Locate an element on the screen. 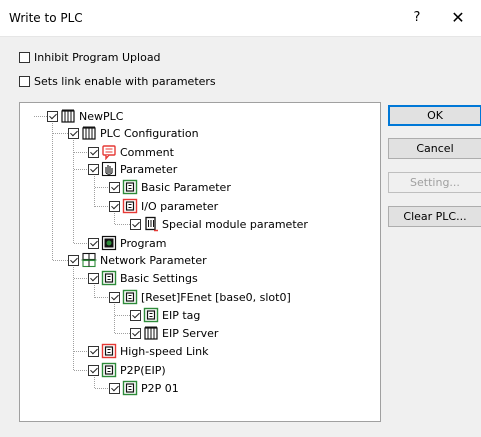 This screenshot has width=481, height=437. inhibit-program-upload-checkbox is located at coordinates (24, 57).